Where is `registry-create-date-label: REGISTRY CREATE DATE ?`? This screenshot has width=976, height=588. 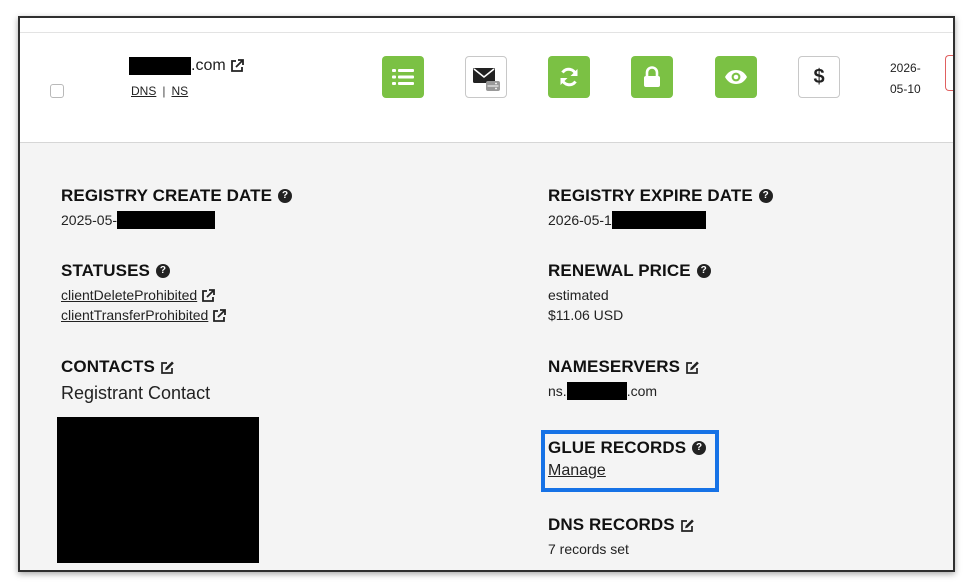 registry-create-date-label: REGISTRY CREATE DATE ? is located at coordinates (177, 196).